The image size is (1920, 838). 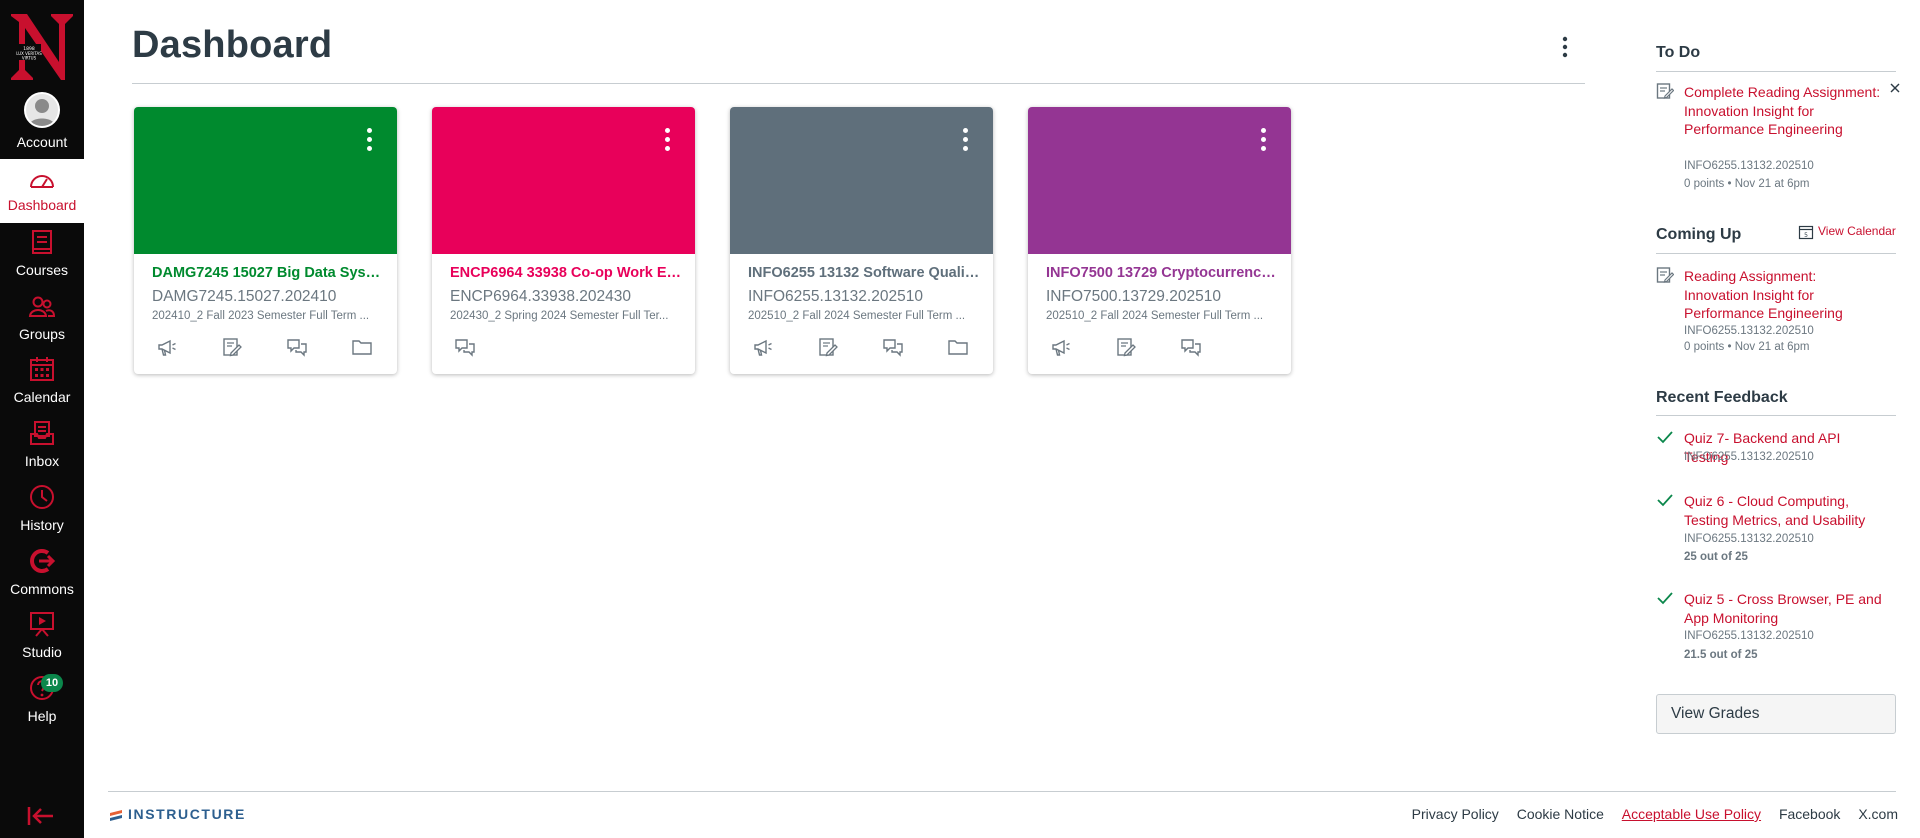 What do you see at coordinates (42, 652) in the screenshot?
I see `nav-studio-label: Studio` at bounding box center [42, 652].